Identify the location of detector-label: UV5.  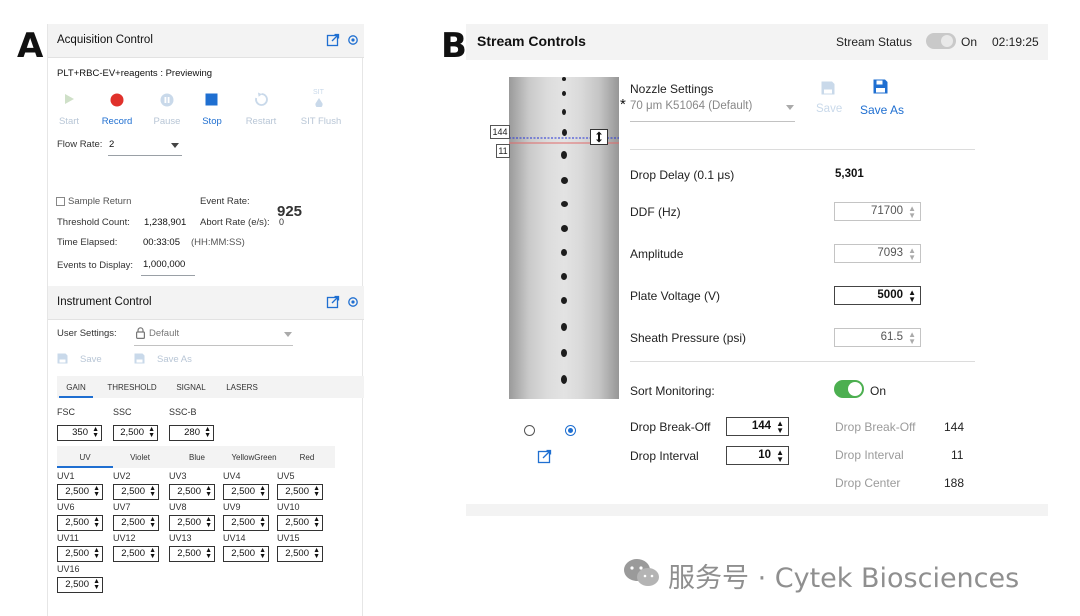
(286, 476).